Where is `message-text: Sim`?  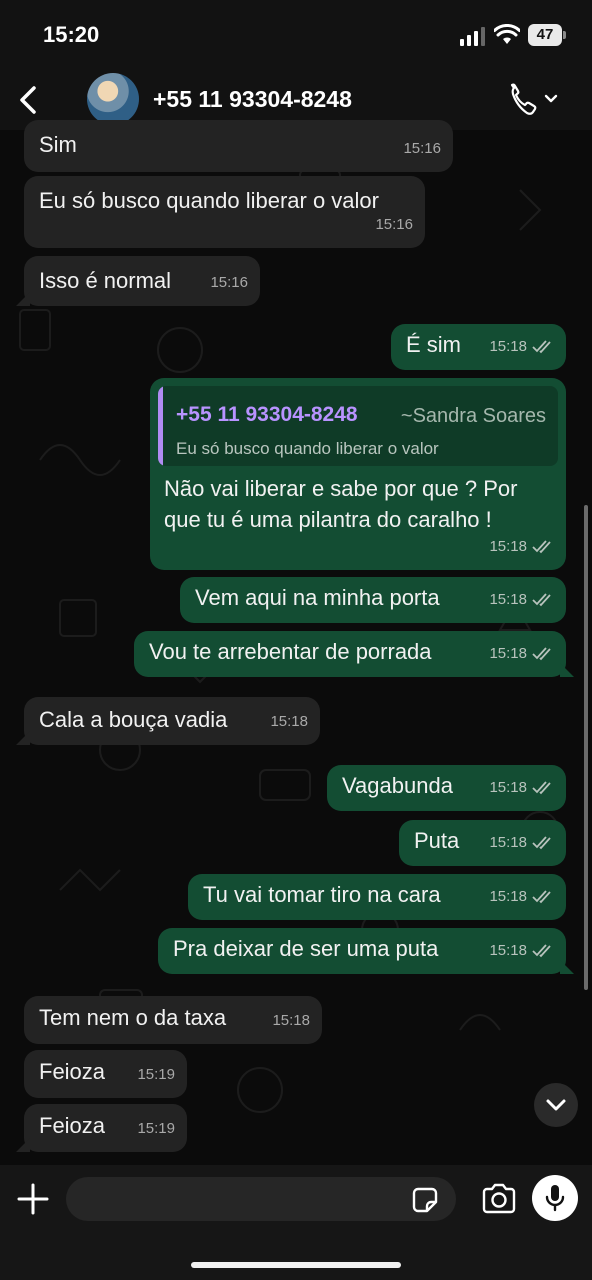 message-text: Sim is located at coordinates (58, 144).